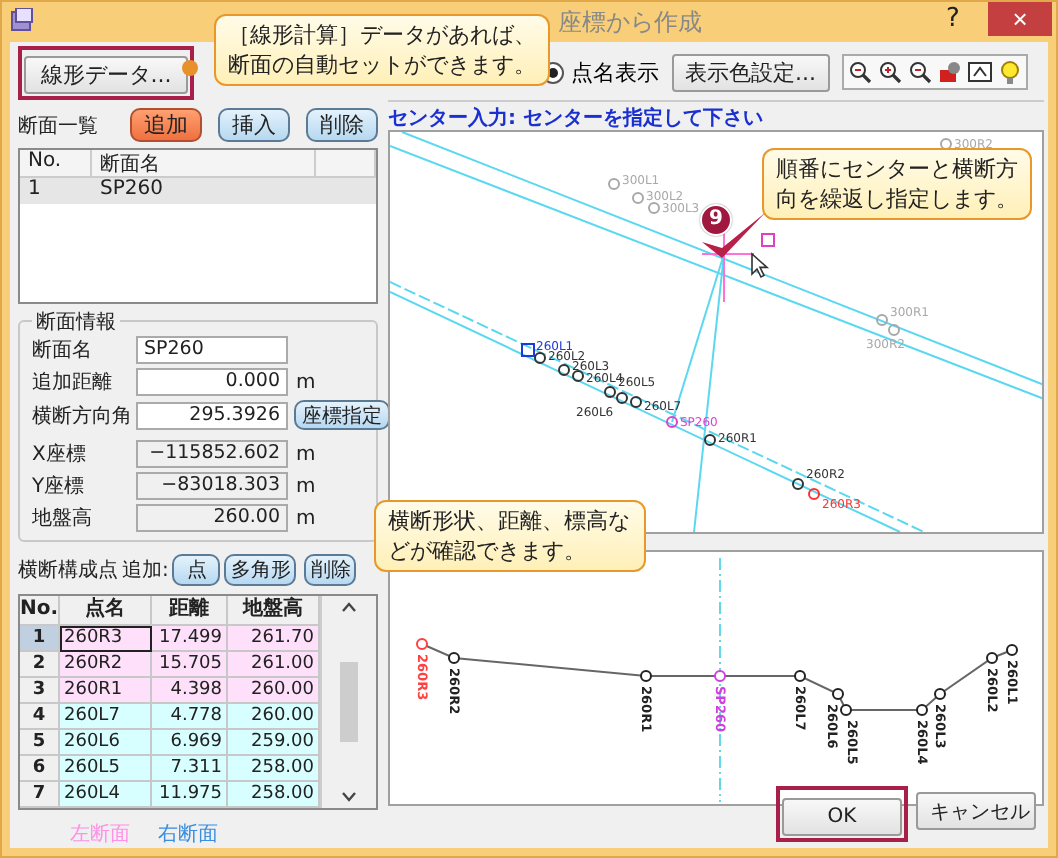 The width and height of the screenshot is (1058, 858). What do you see at coordinates (212, 454) in the screenshot?
I see `input-field: −115852.602` at bounding box center [212, 454].